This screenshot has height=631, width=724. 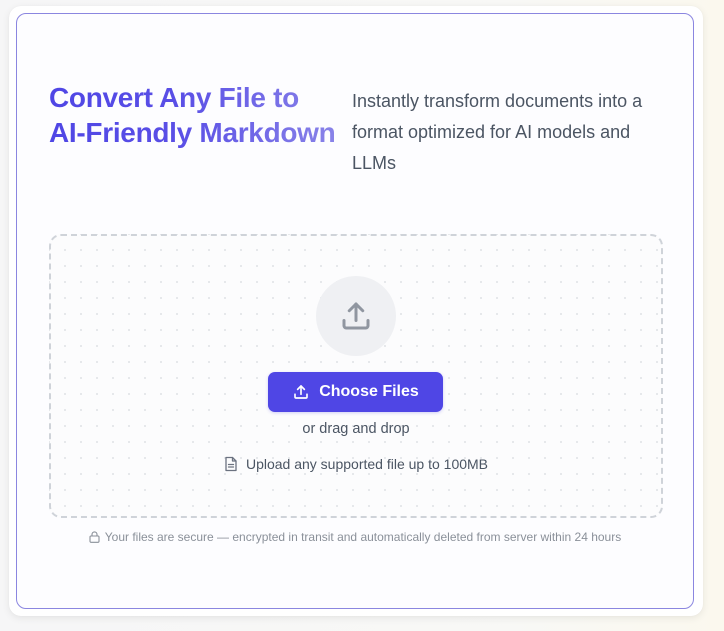 What do you see at coordinates (194, 115) in the screenshot?
I see `hero-headline: Convert Any File to AI-Friendly Markdown` at bounding box center [194, 115].